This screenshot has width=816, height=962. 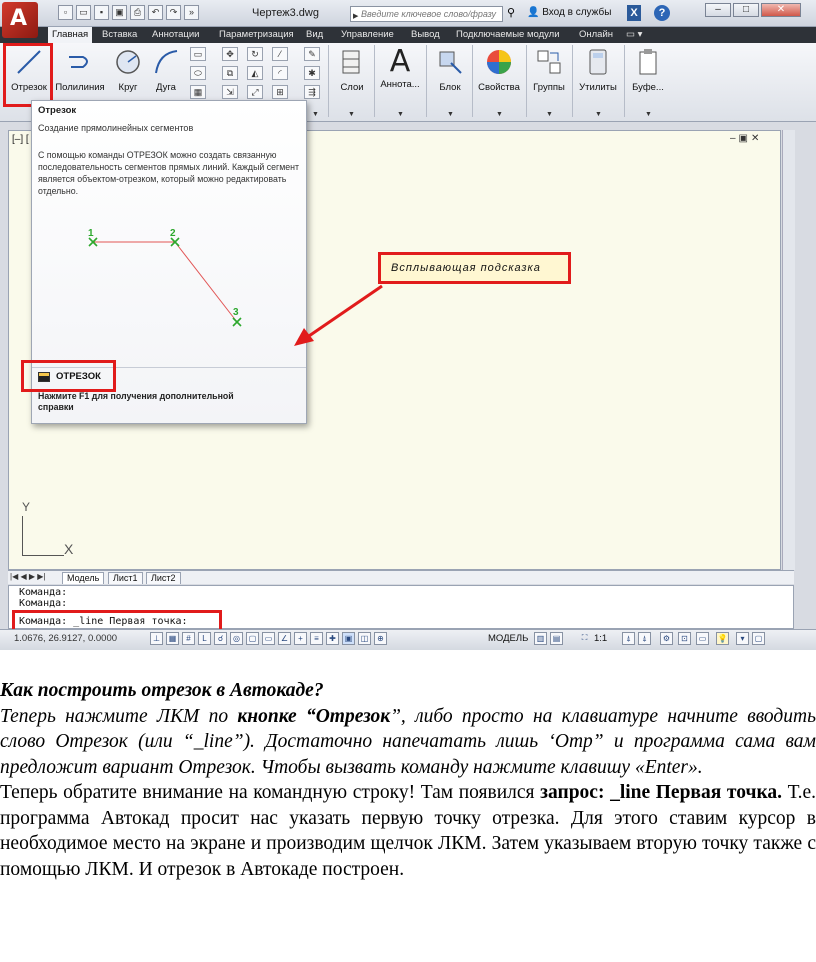 I want to click on binoculars-icon: ⚲, so click(x=514, y=13).